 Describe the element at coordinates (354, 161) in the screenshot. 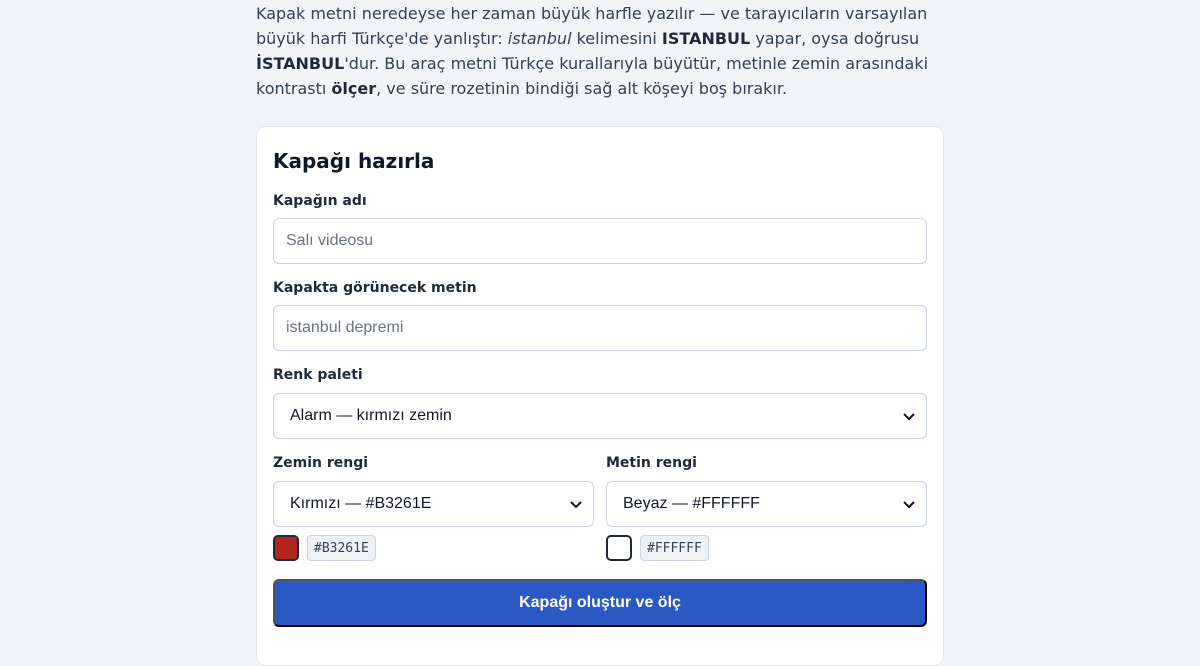

I see `form-title: Kapağı hazırla` at that location.